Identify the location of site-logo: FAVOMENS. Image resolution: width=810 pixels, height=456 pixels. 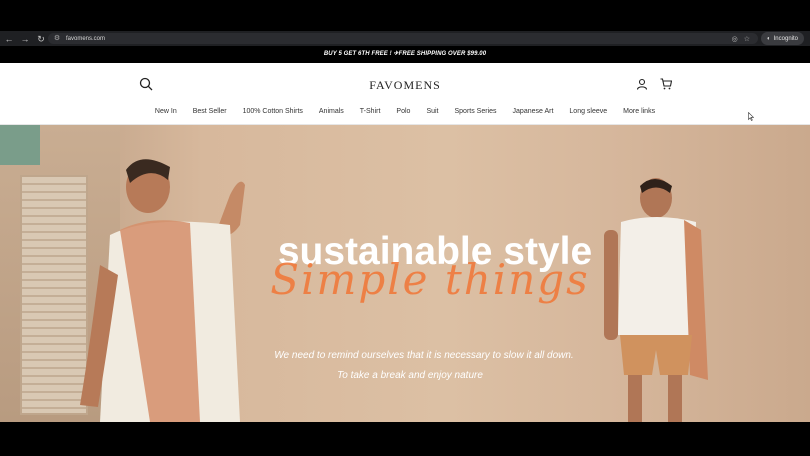
(405, 85).